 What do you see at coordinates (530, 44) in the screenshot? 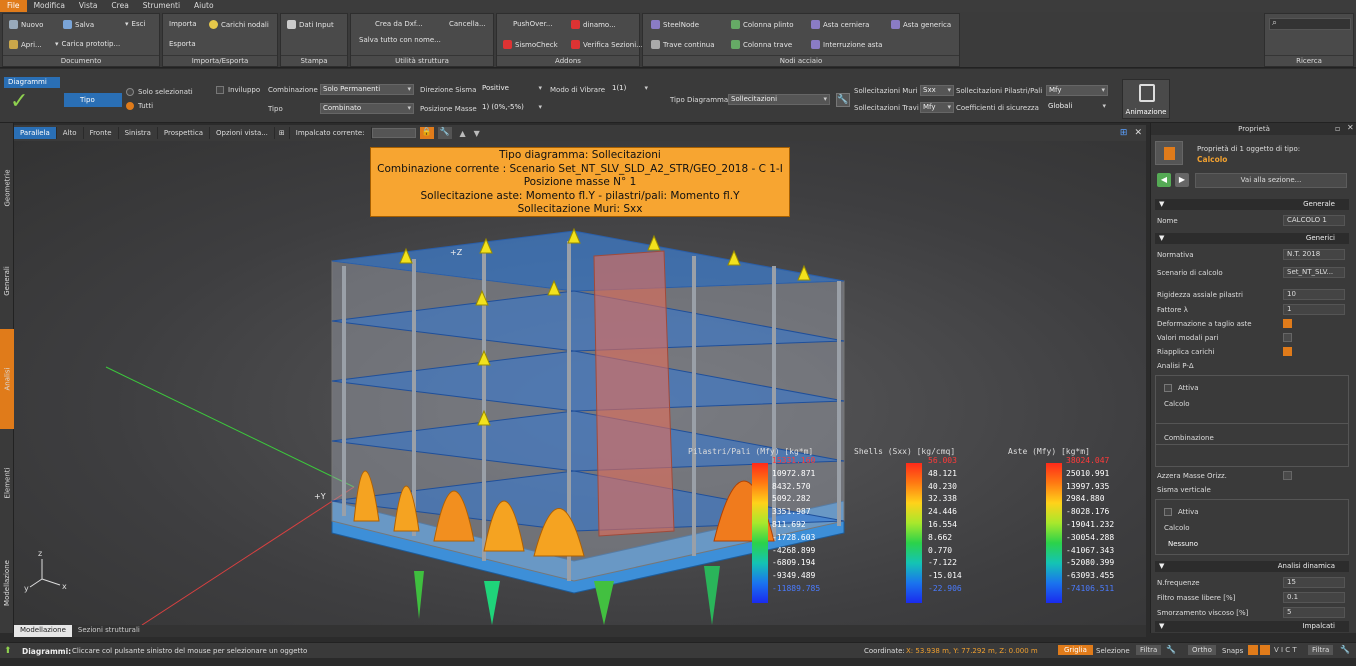
I see `sismocheck-button: SismoCheck` at bounding box center [530, 44].